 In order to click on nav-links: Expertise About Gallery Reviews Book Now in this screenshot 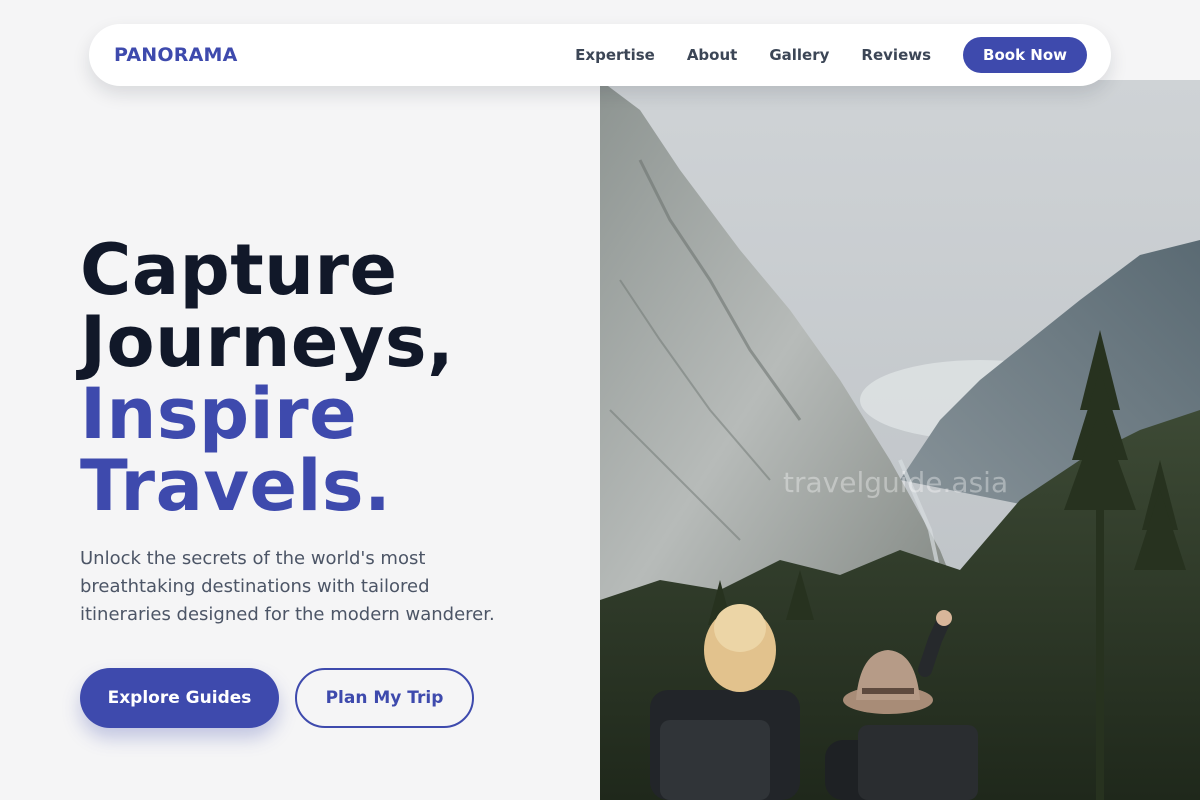, I will do `click(831, 55)`.